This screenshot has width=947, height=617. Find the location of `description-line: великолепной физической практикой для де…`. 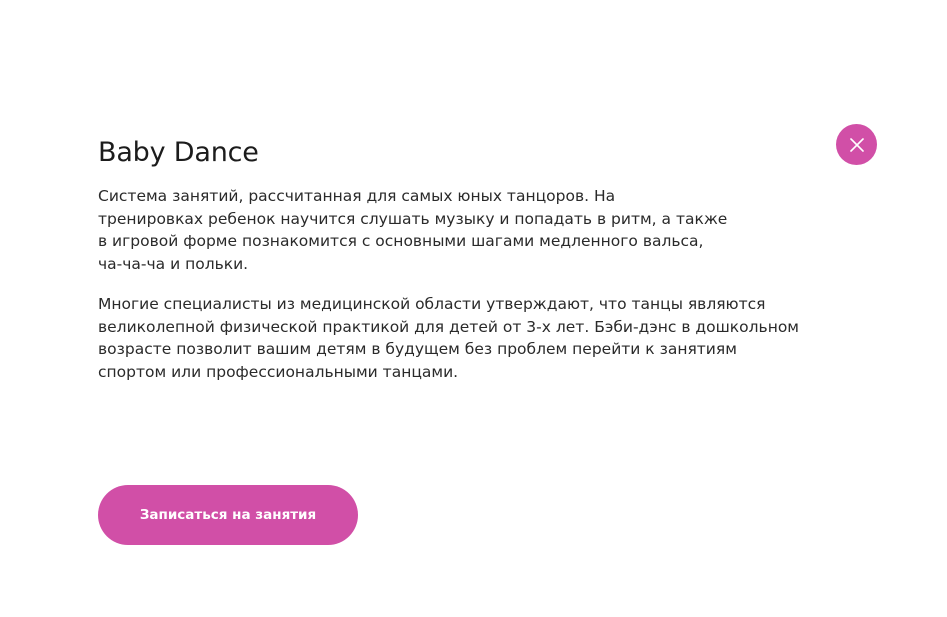

description-line: великолепной физической практикой для де… is located at coordinates (449, 326).